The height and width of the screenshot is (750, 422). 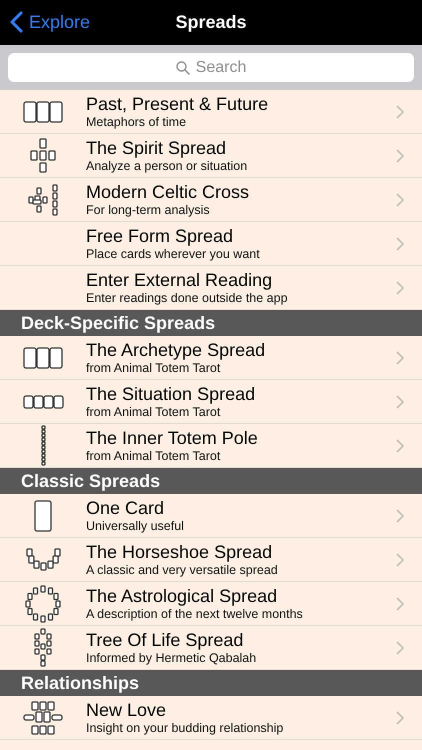 I want to click on spread-list-item: The Situation Spread from Animal Totem Tarot, so click(x=211, y=402).